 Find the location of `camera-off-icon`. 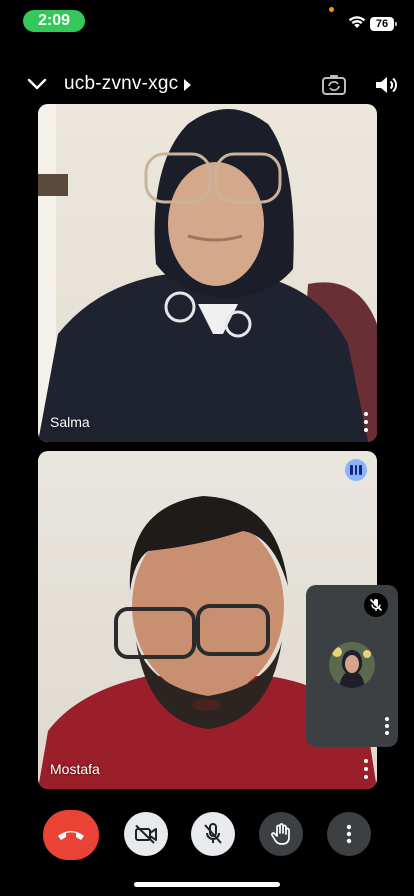

camera-off-icon is located at coordinates (146, 834).